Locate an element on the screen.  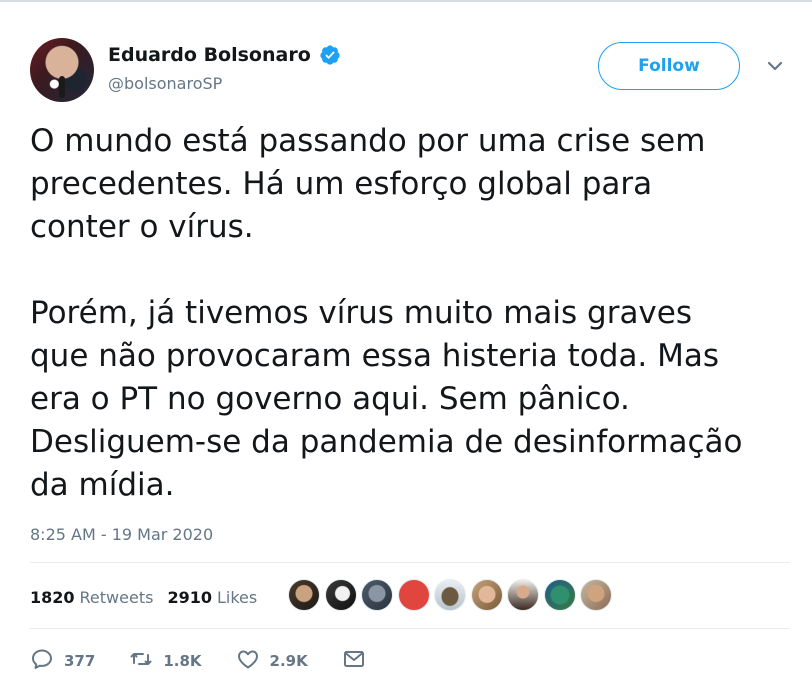
top-border is located at coordinates (406, 1).